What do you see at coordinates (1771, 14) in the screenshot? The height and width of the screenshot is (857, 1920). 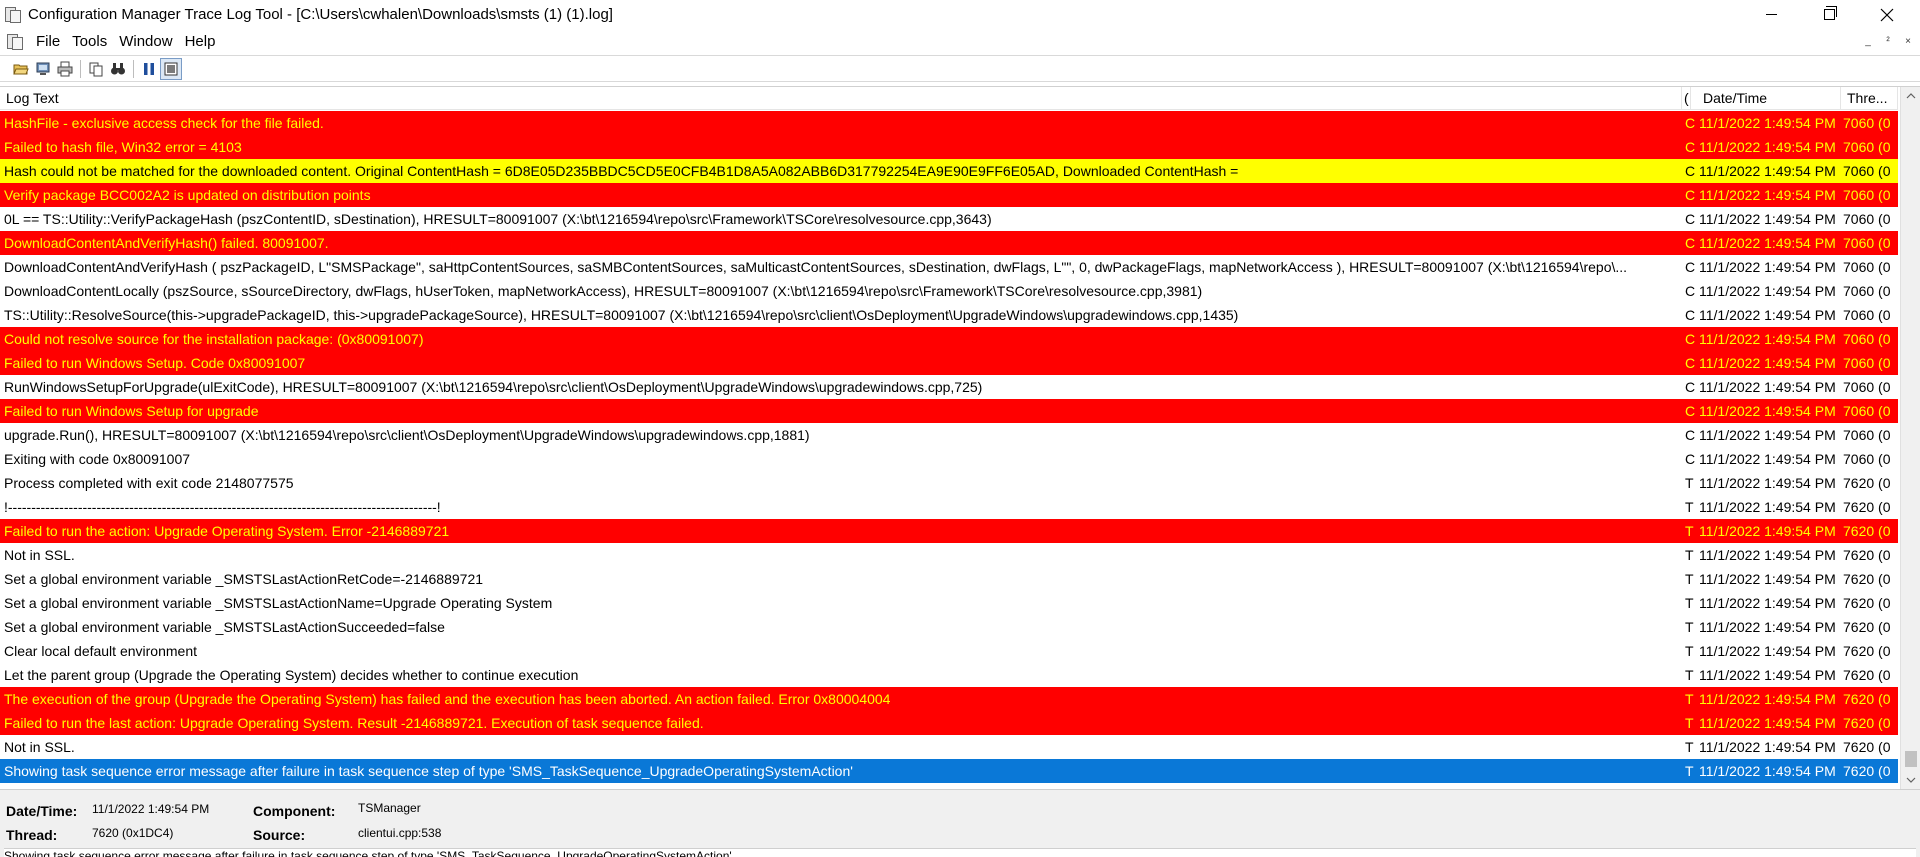 I see `minimize-button` at bounding box center [1771, 14].